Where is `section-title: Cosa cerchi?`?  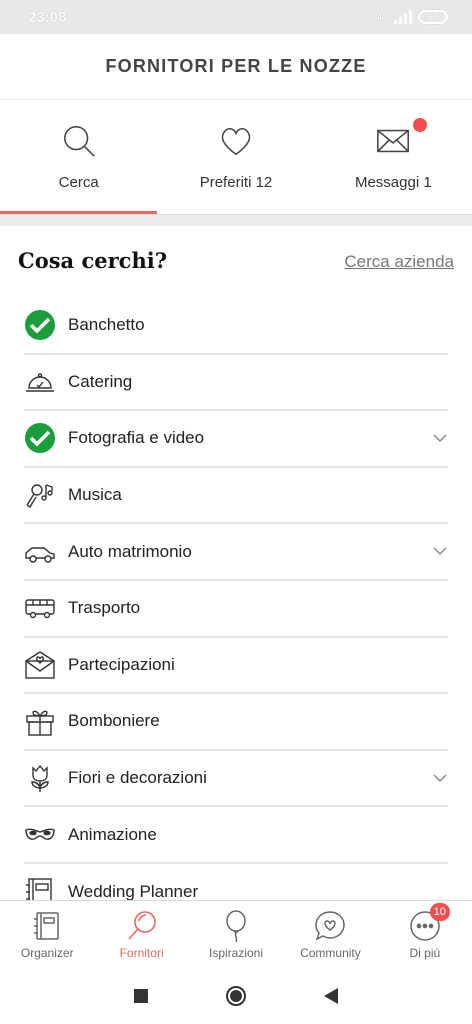
section-title: Cosa cerchi? is located at coordinates (93, 260).